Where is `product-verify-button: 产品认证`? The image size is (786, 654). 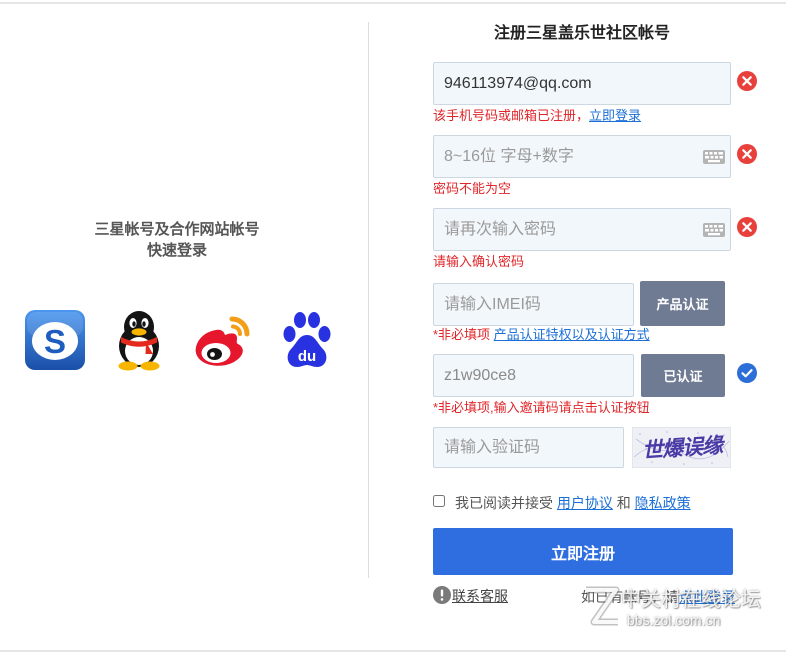 product-verify-button: 产品认证 is located at coordinates (682, 303).